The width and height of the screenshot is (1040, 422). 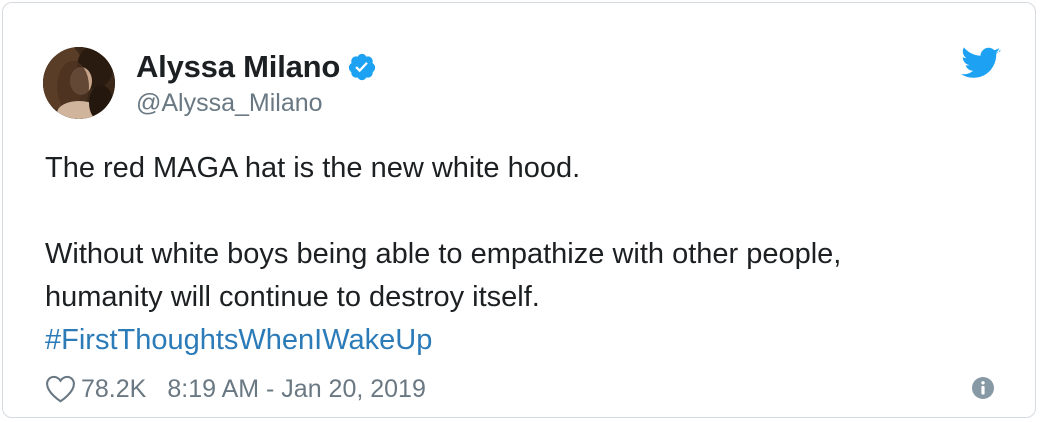 I want to click on author-name-row: Alyssa Milano, so click(x=256, y=67).